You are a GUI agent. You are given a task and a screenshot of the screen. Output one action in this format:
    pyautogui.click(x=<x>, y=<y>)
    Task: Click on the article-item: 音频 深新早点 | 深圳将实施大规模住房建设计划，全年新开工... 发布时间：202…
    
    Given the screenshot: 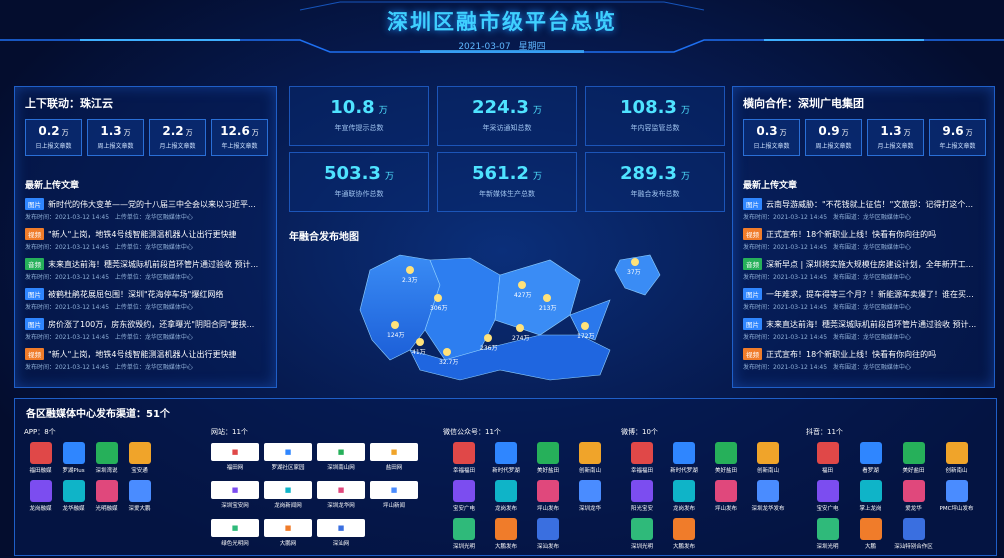 What is the action you would take?
    pyautogui.click(x=868, y=269)
    